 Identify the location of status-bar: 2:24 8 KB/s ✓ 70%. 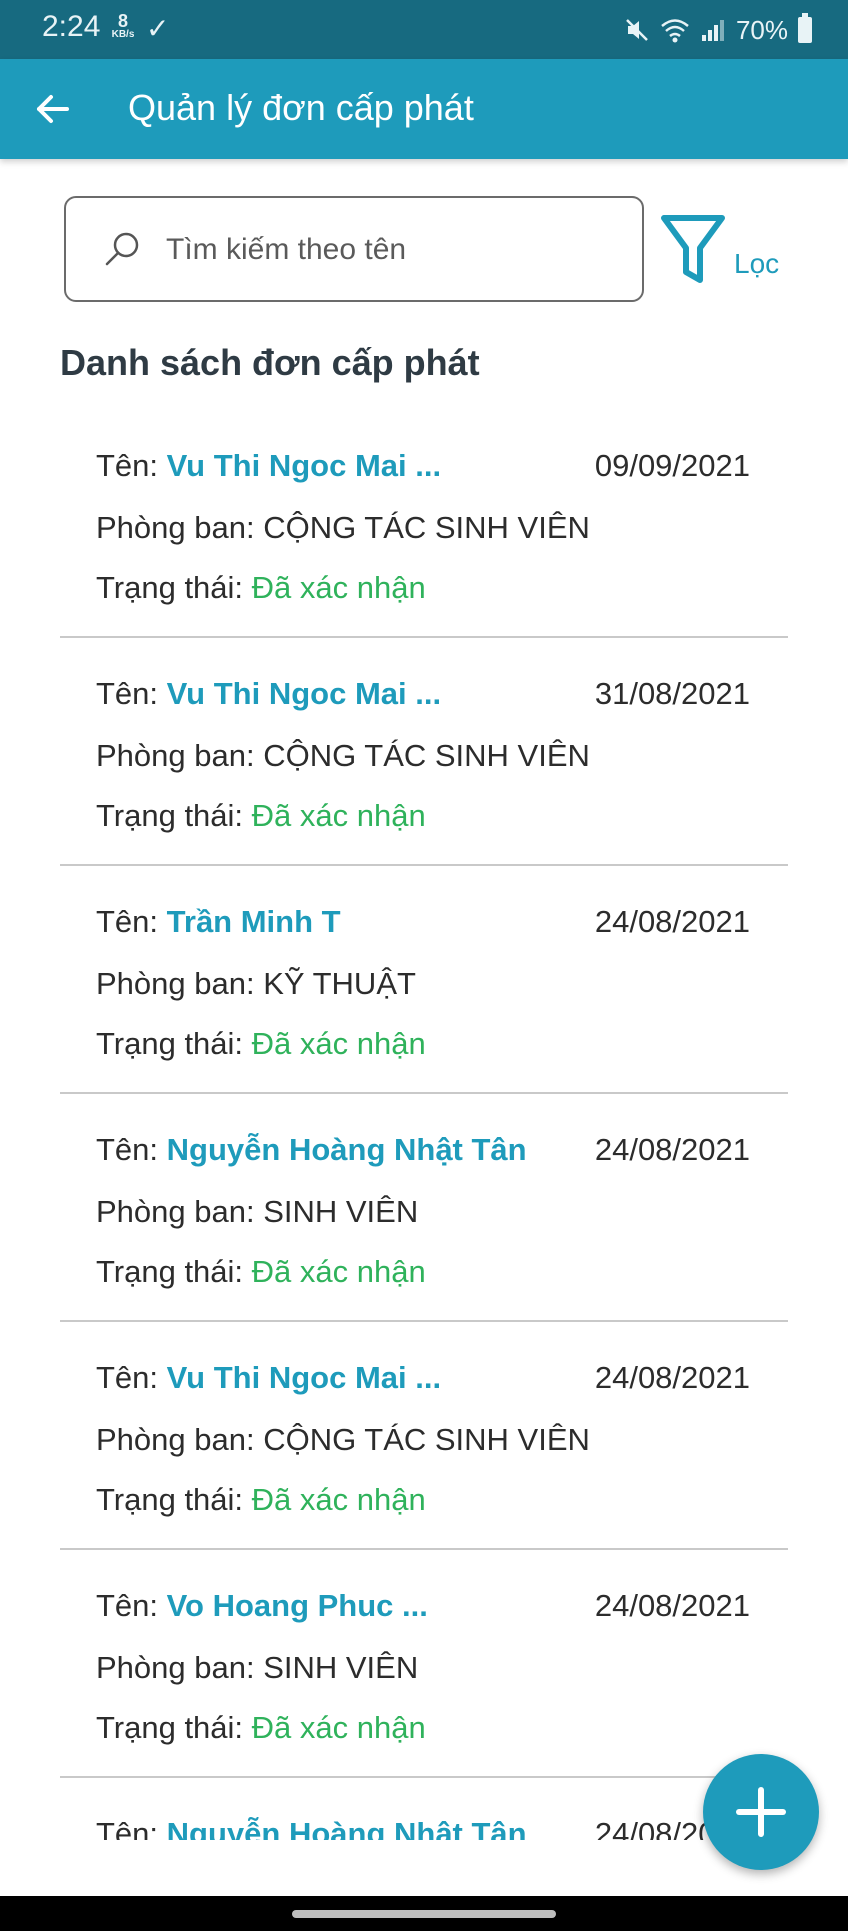
(424, 29).